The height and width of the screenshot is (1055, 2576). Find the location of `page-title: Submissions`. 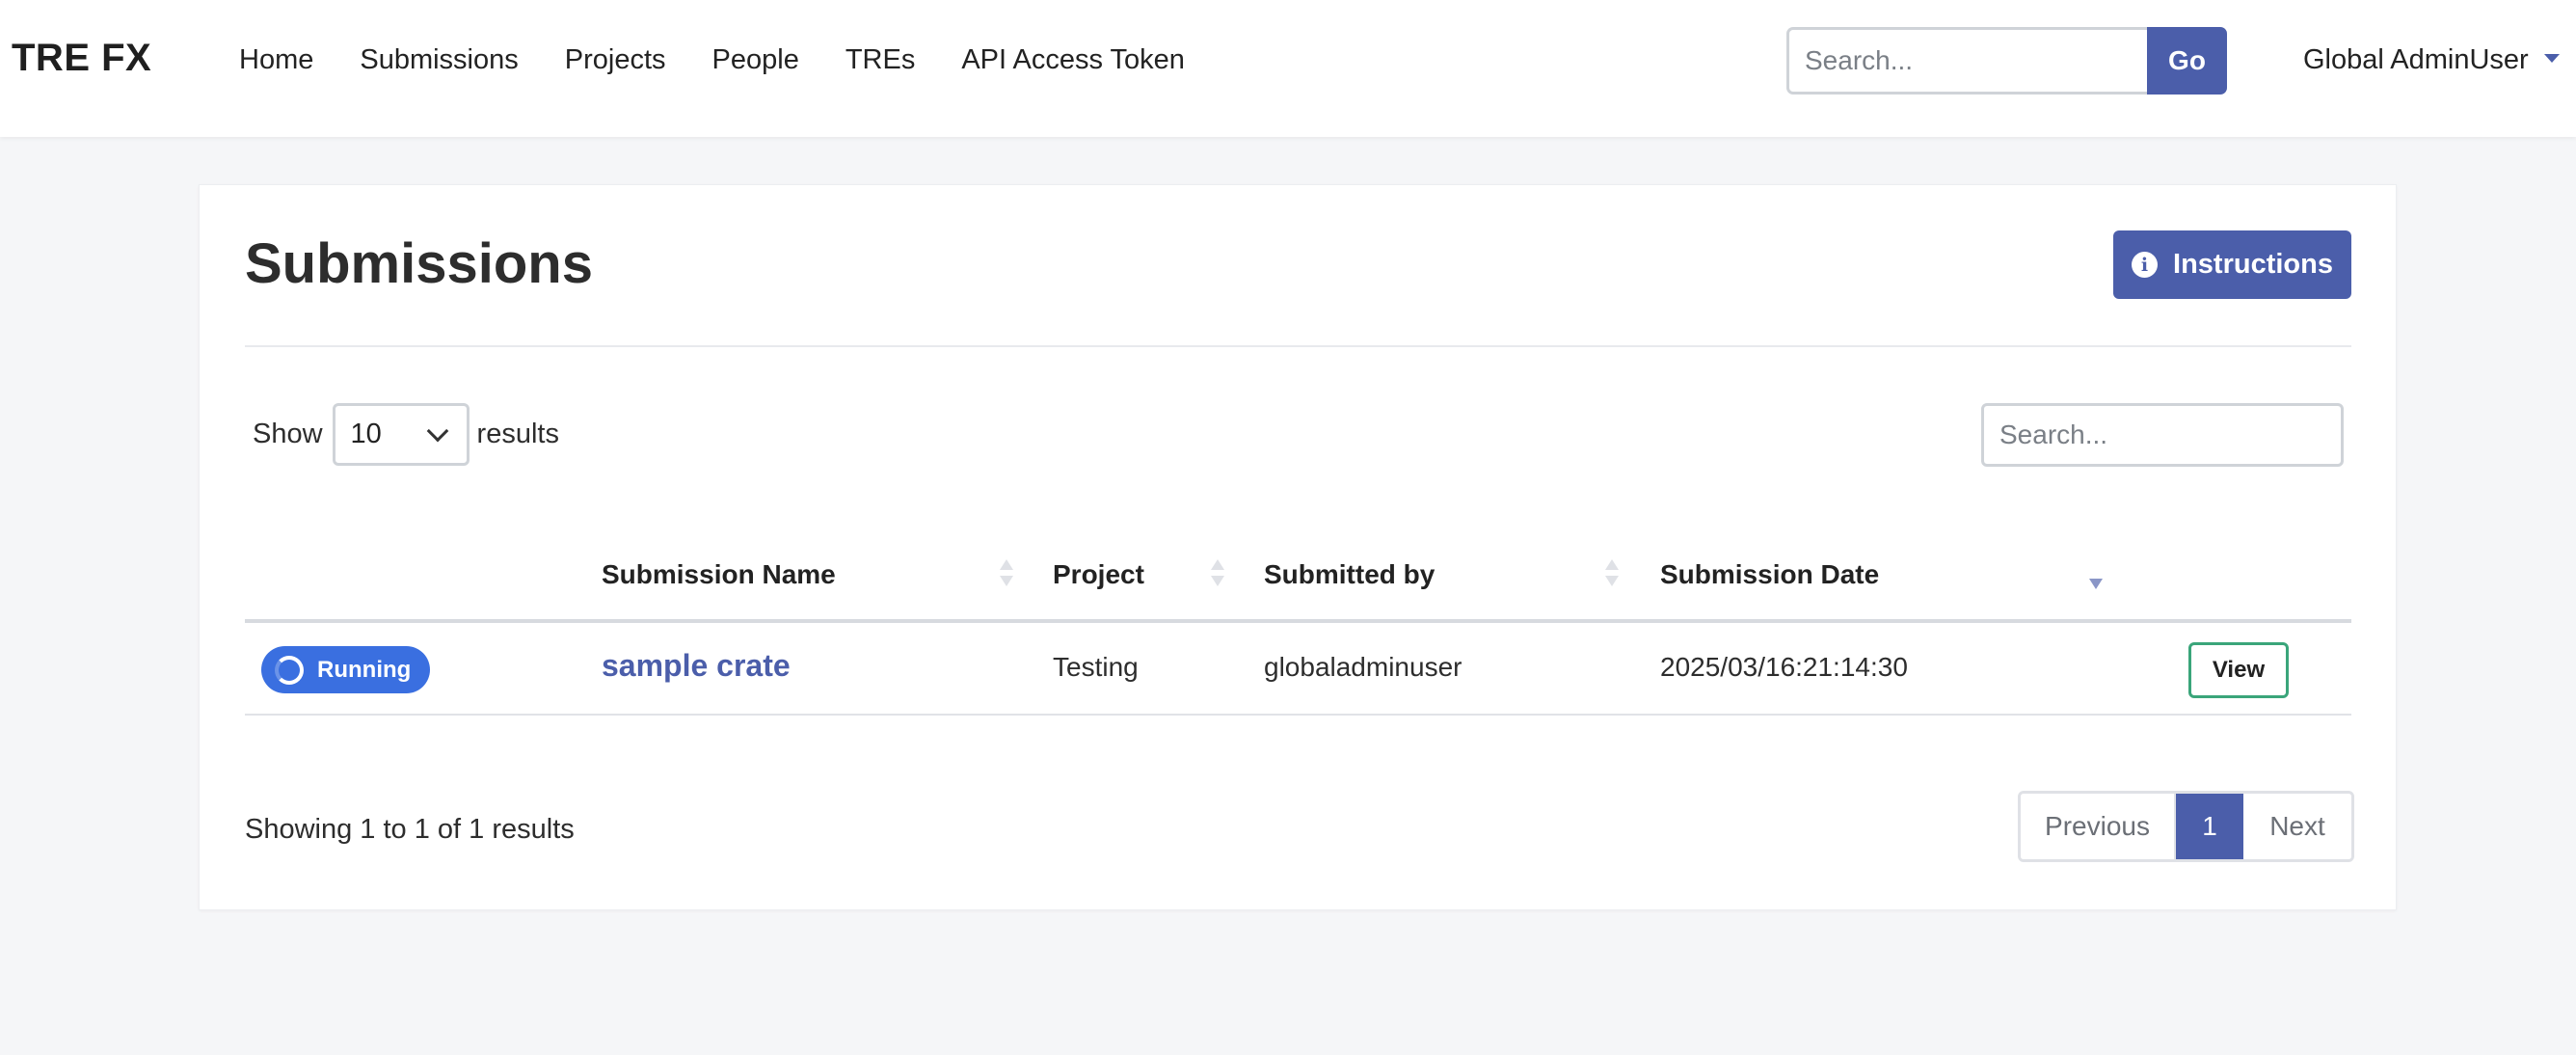

page-title: Submissions is located at coordinates (419, 264).